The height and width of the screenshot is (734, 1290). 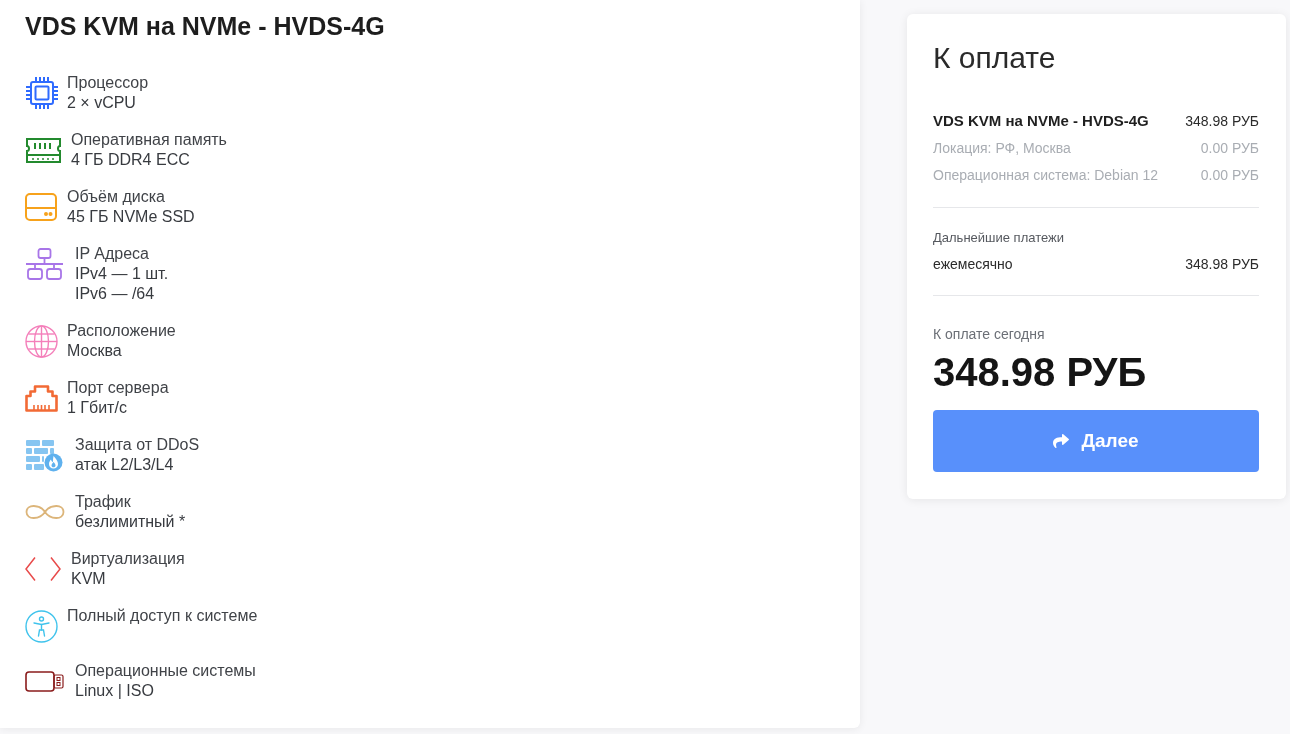 What do you see at coordinates (165, 671) in the screenshot?
I see `feature-label: Операционные системы` at bounding box center [165, 671].